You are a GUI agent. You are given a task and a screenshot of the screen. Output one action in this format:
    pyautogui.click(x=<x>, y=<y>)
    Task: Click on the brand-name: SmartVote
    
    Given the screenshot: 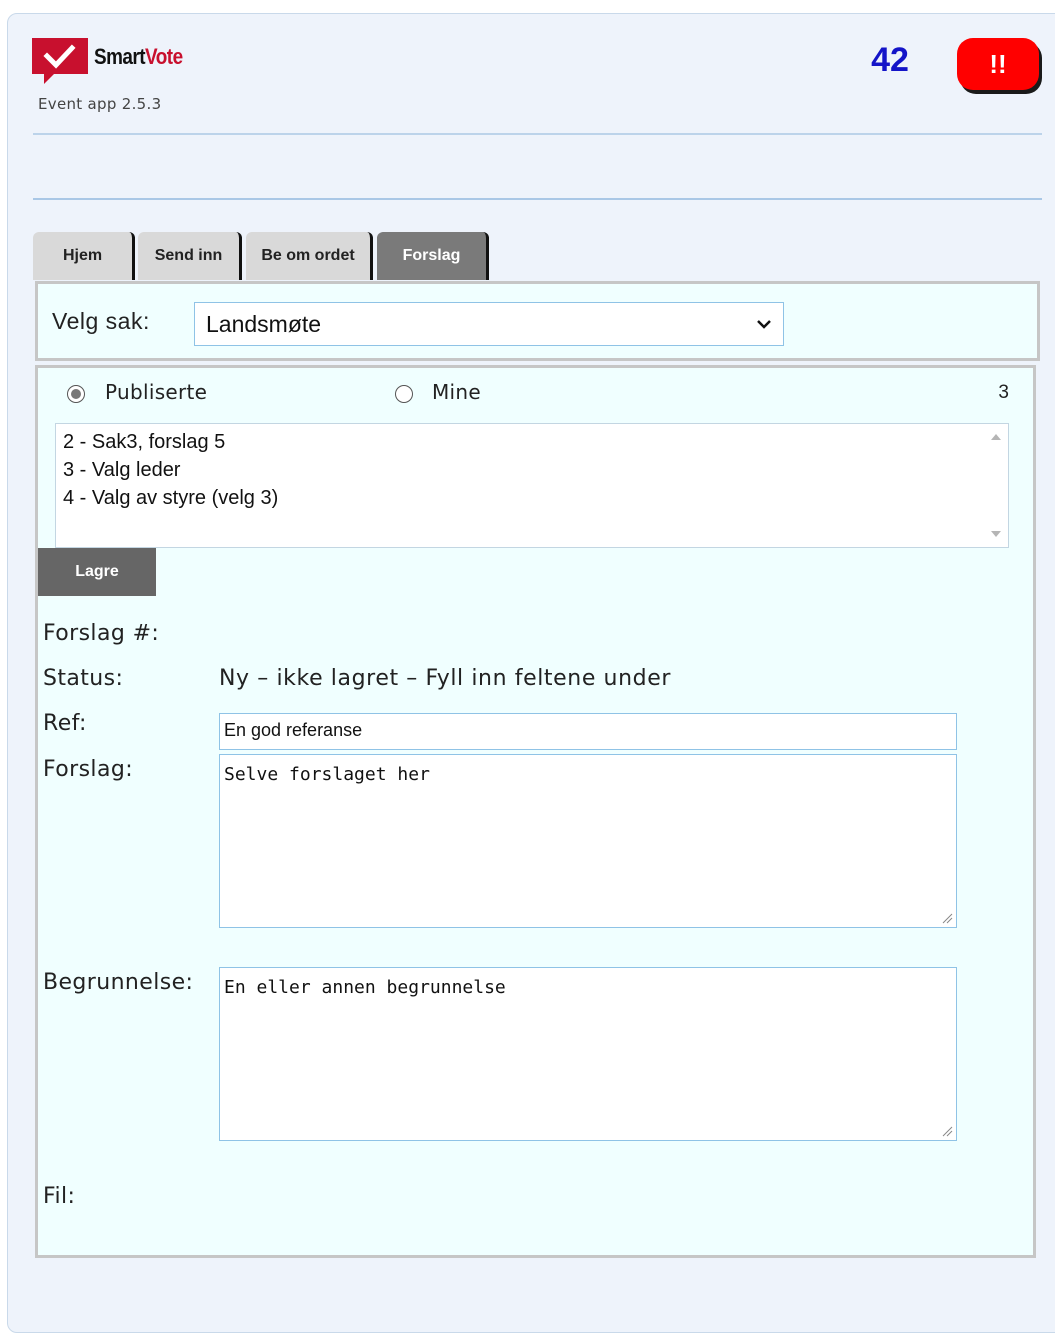 What is the action you would take?
    pyautogui.click(x=138, y=57)
    